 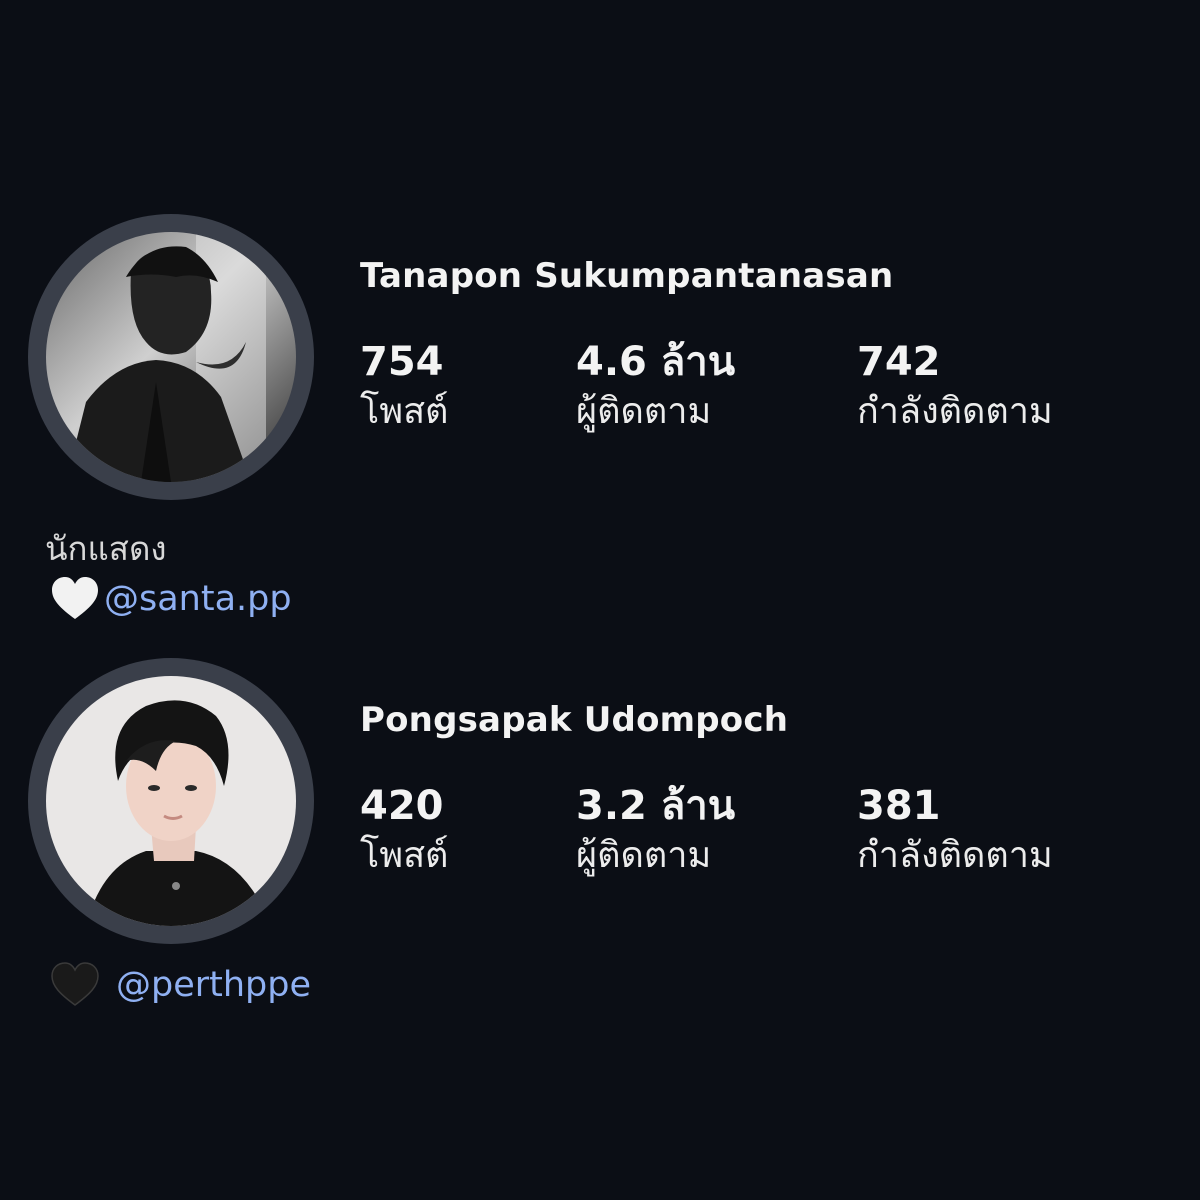 What do you see at coordinates (899, 806) in the screenshot?
I see `following-count: 381` at bounding box center [899, 806].